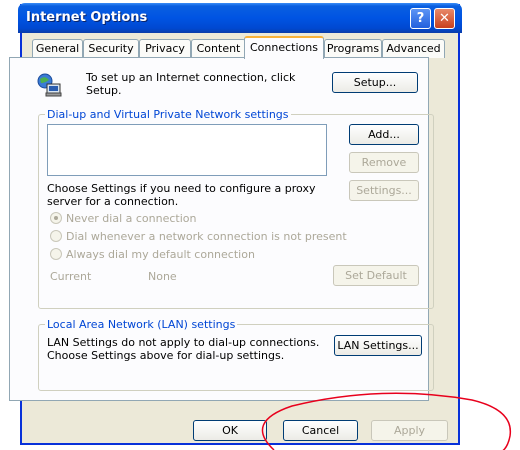 The image size is (520, 450). Describe the element at coordinates (160, 254) in the screenshot. I see `radio-always-dial-label: Always dial my default connection` at that location.